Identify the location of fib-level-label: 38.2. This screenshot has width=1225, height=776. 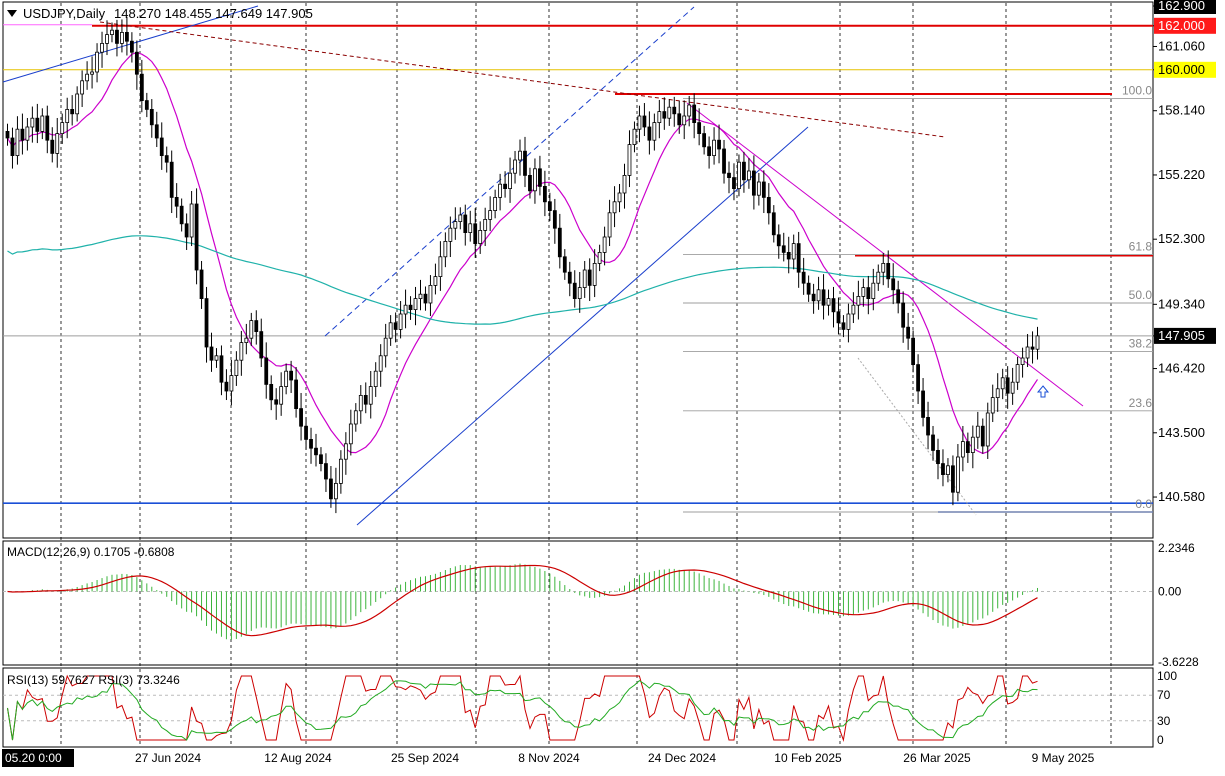
(1141, 343).